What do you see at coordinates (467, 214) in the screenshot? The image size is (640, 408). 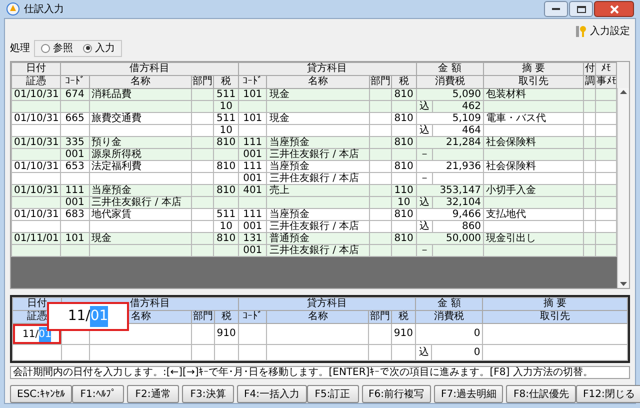 I see `amount-cell: 9,466` at bounding box center [467, 214].